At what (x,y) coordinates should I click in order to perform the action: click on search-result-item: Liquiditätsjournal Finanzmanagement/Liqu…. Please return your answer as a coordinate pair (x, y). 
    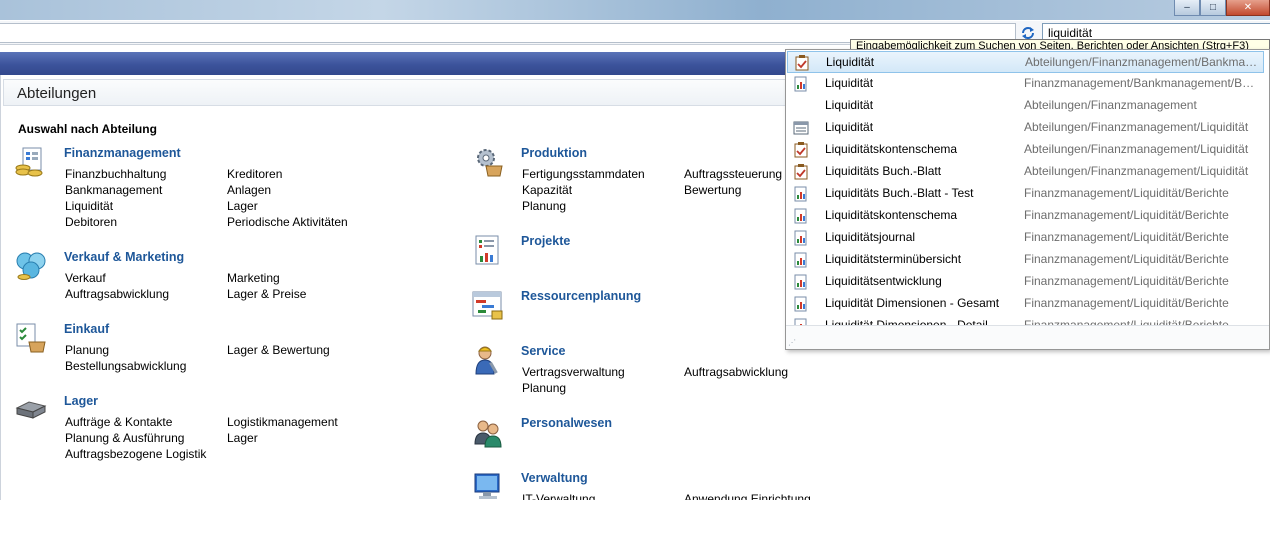
    Looking at the image, I should click on (1025, 238).